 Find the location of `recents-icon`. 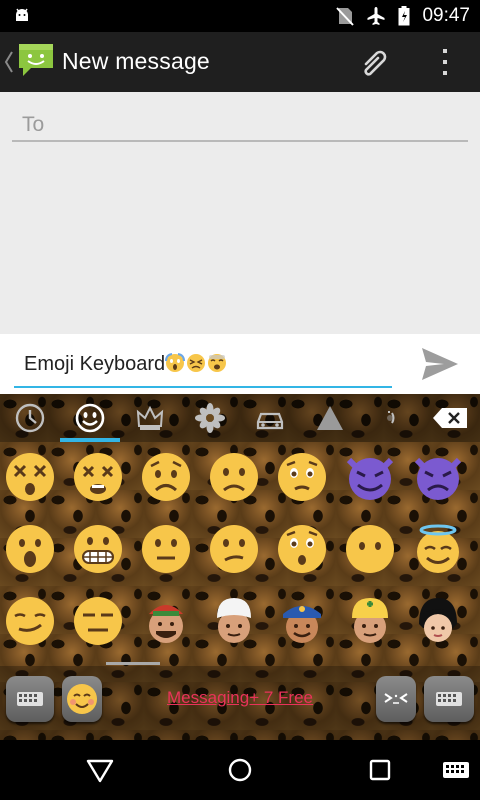

recents-icon is located at coordinates (380, 770).